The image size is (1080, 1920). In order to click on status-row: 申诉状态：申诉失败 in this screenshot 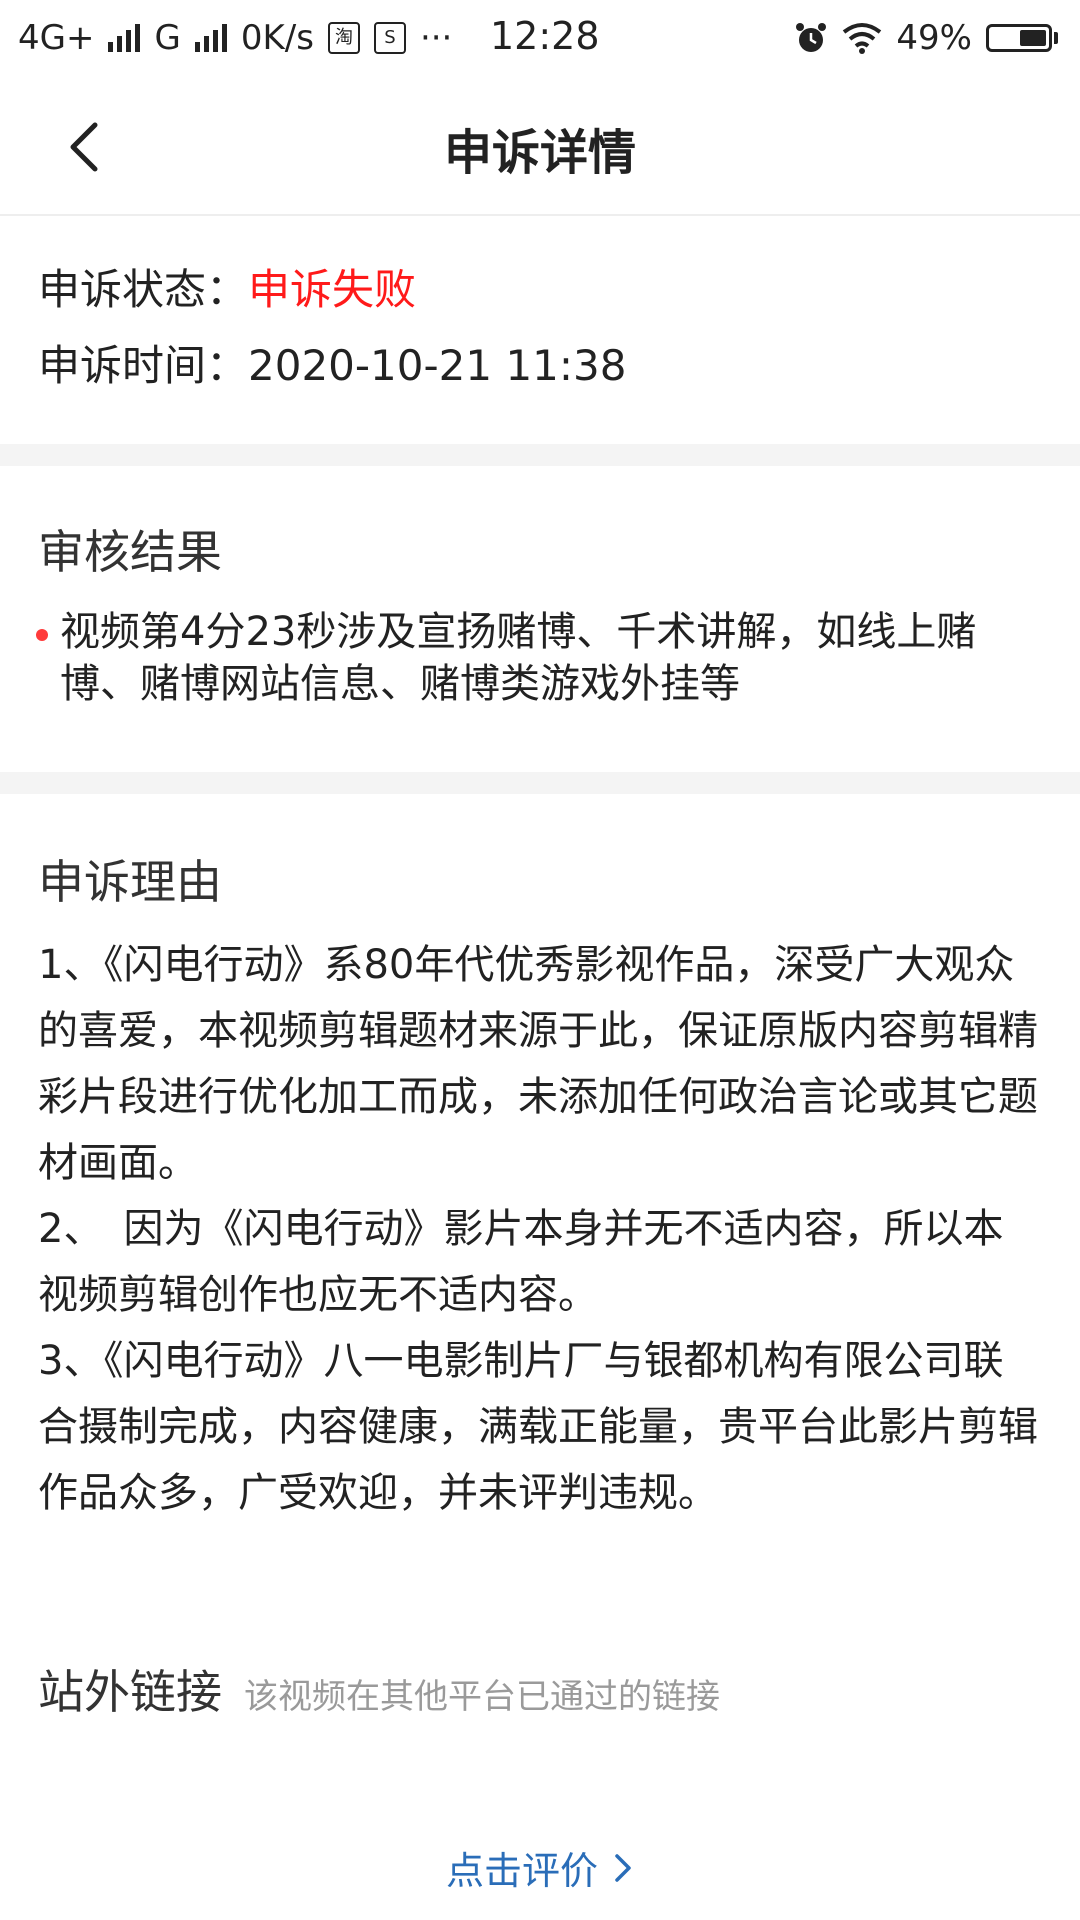, I will do `click(227, 286)`.